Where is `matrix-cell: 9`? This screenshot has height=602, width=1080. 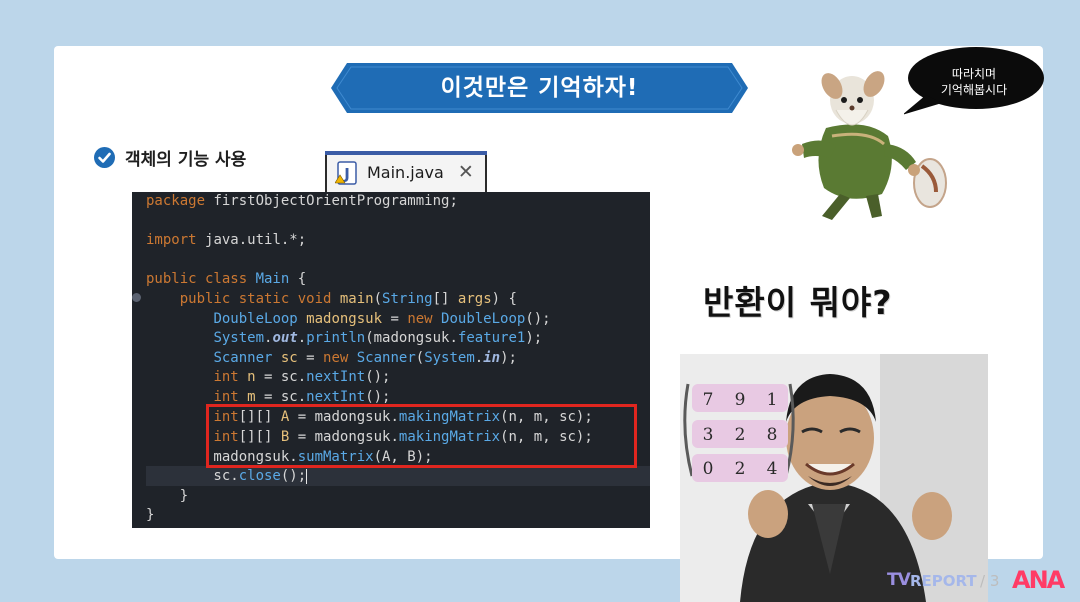
matrix-cell: 9 is located at coordinates (740, 400).